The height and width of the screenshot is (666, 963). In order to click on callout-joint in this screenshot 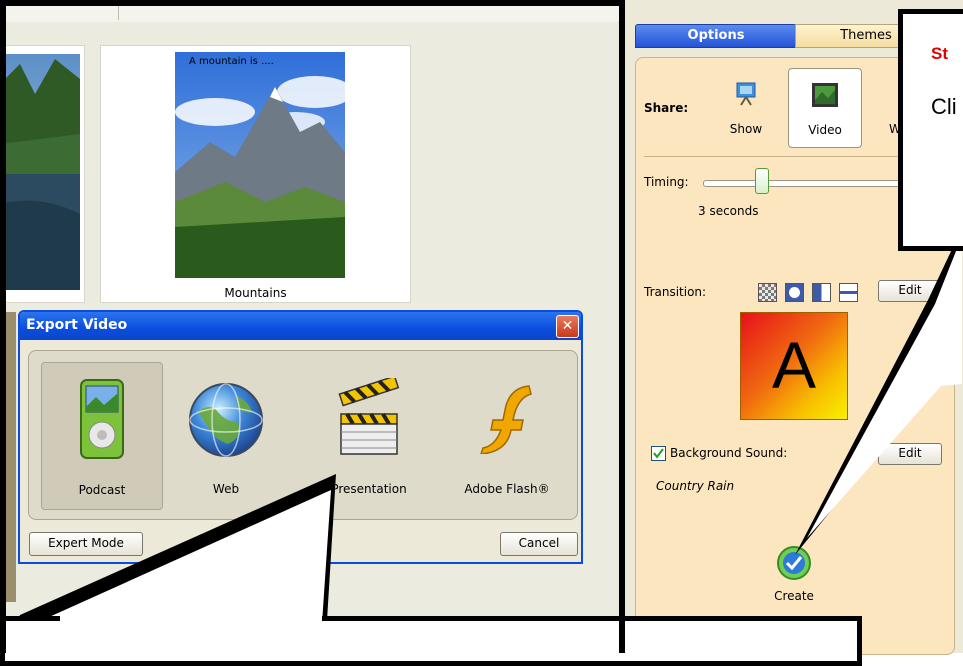, I will do `click(191, 619)`.